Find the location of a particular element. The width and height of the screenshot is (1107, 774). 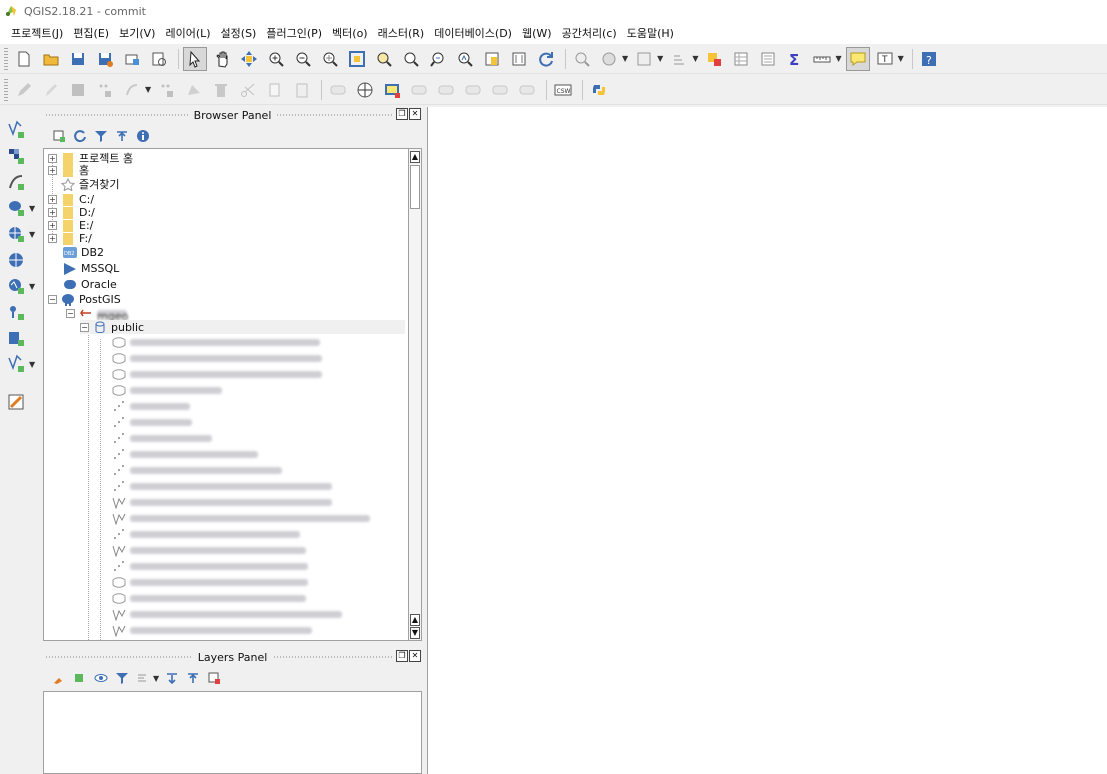

save-project-icon is located at coordinates (78, 59).